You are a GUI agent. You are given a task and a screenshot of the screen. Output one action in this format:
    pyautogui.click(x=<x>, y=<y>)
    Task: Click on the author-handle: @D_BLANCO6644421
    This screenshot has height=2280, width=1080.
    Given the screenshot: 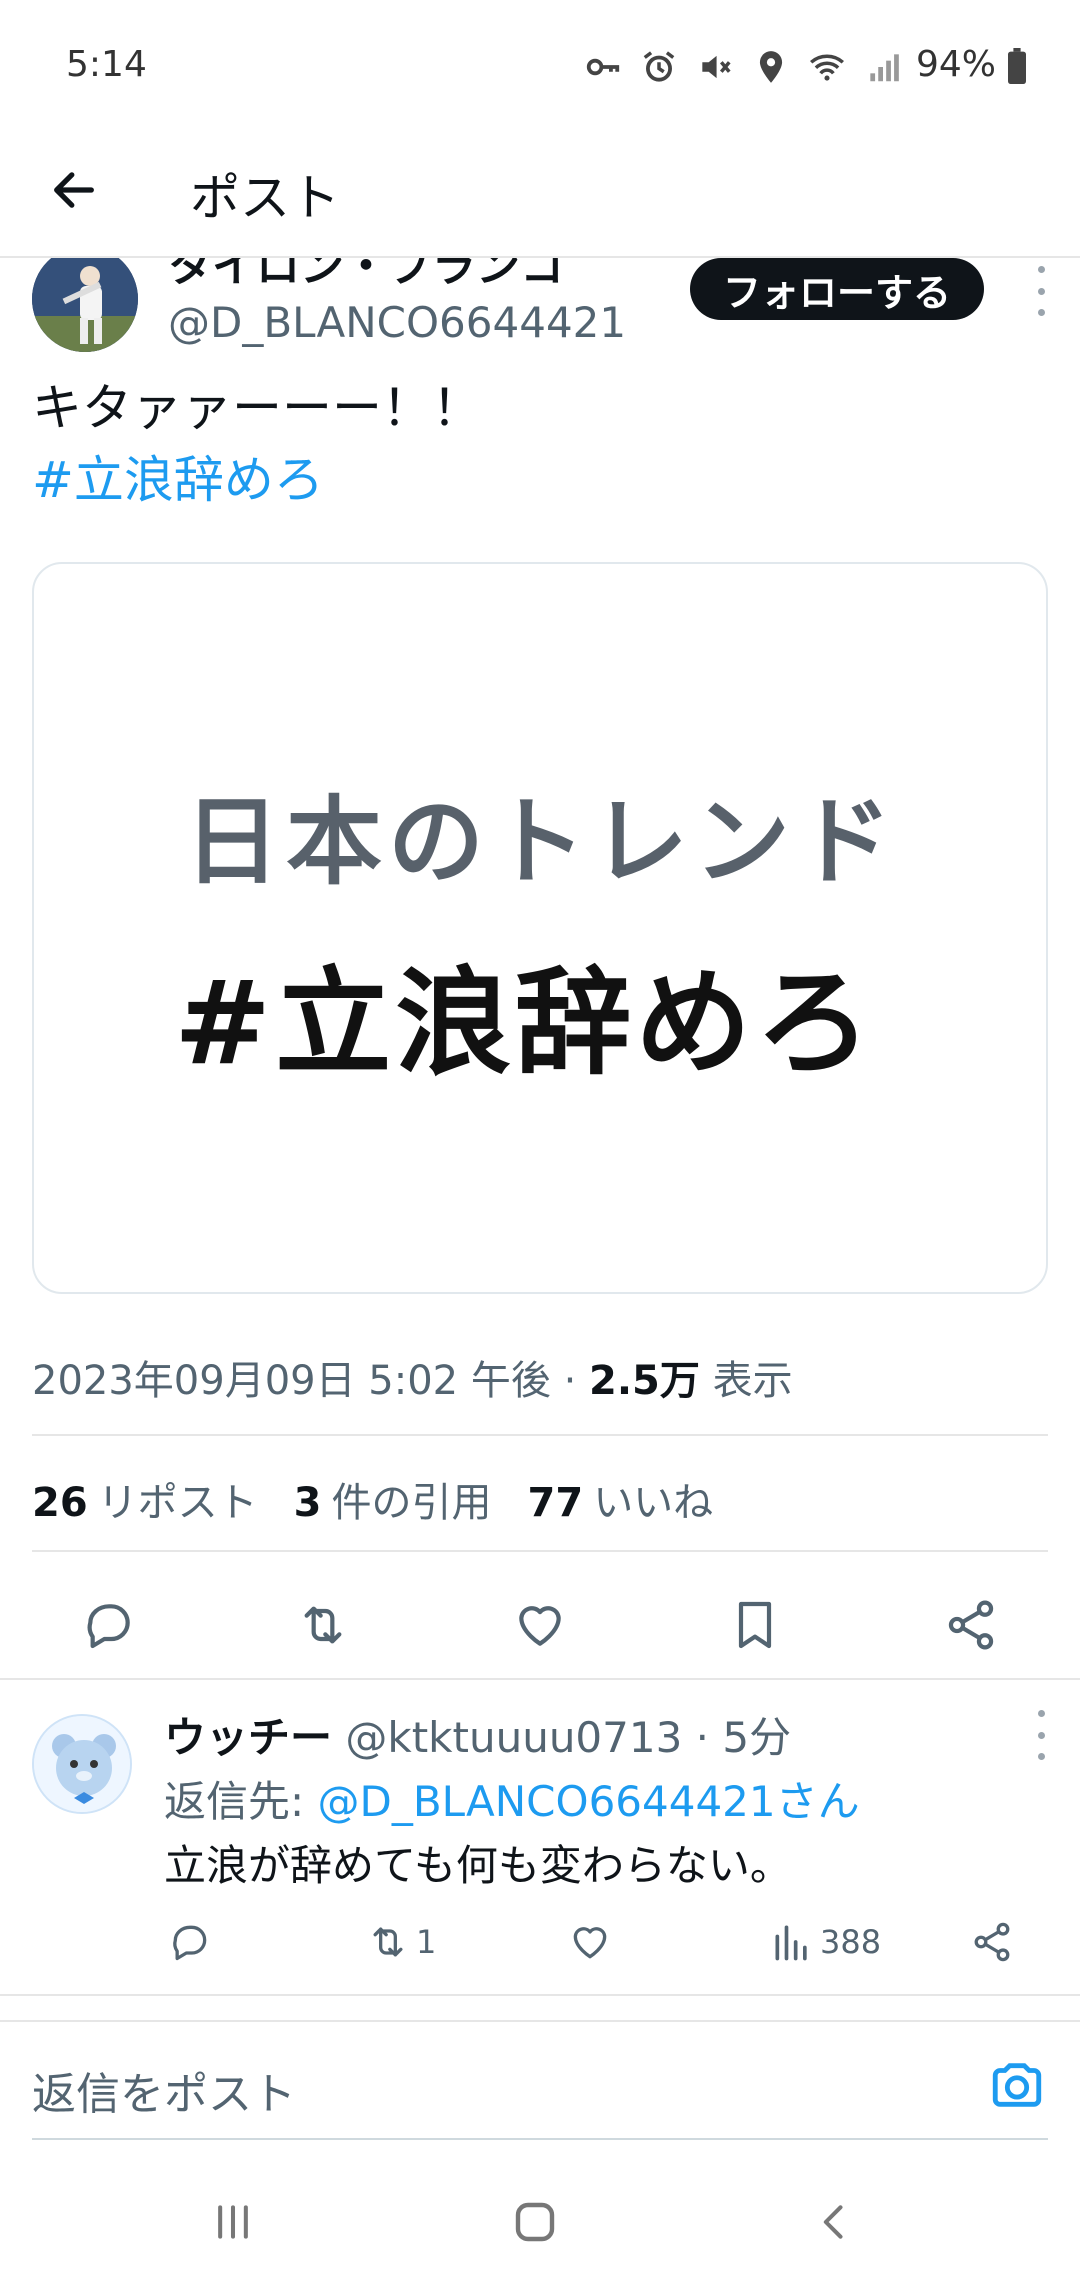 What is the action you would take?
    pyautogui.click(x=397, y=322)
    